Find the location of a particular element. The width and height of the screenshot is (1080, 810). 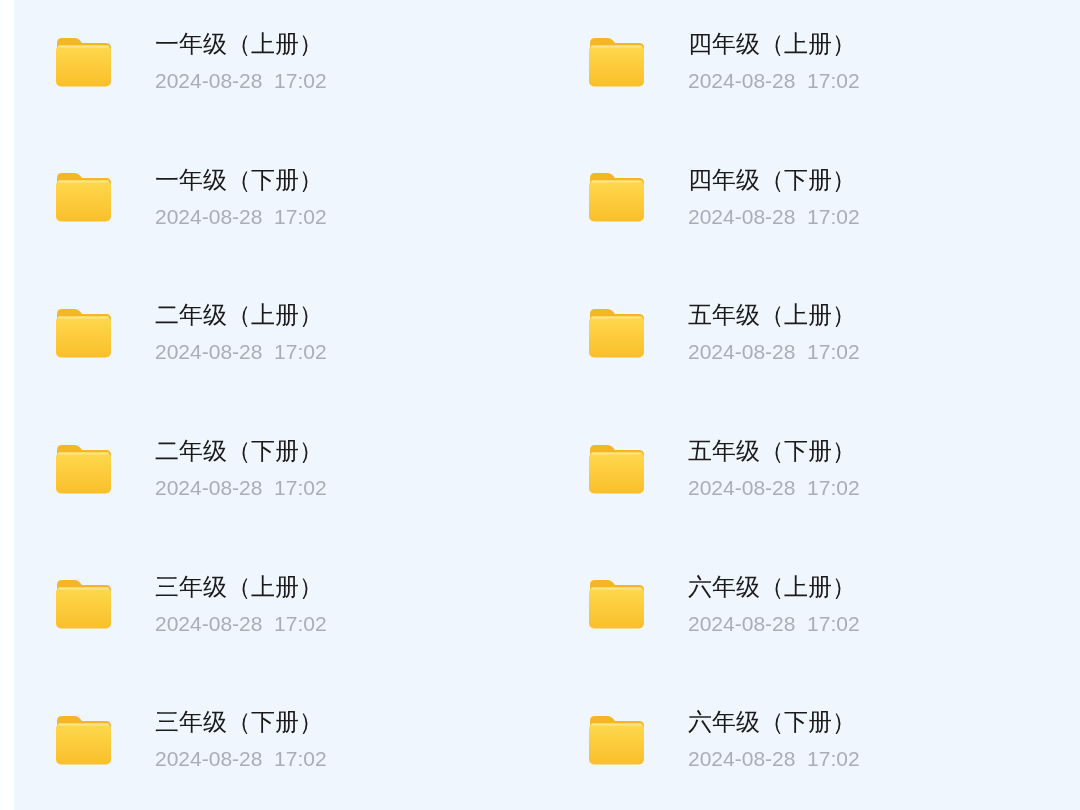

folder-name: 二年级（下册） is located at coordinates (241, 451).